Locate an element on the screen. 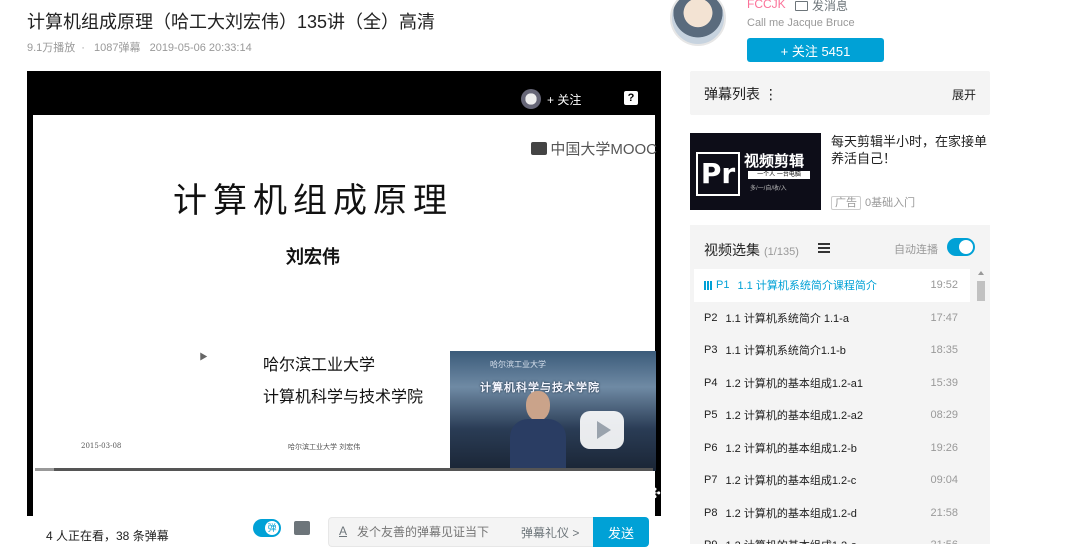 This screenshot has width=1080, height=547. uploader-avatar is located at coordinates (698, 23).